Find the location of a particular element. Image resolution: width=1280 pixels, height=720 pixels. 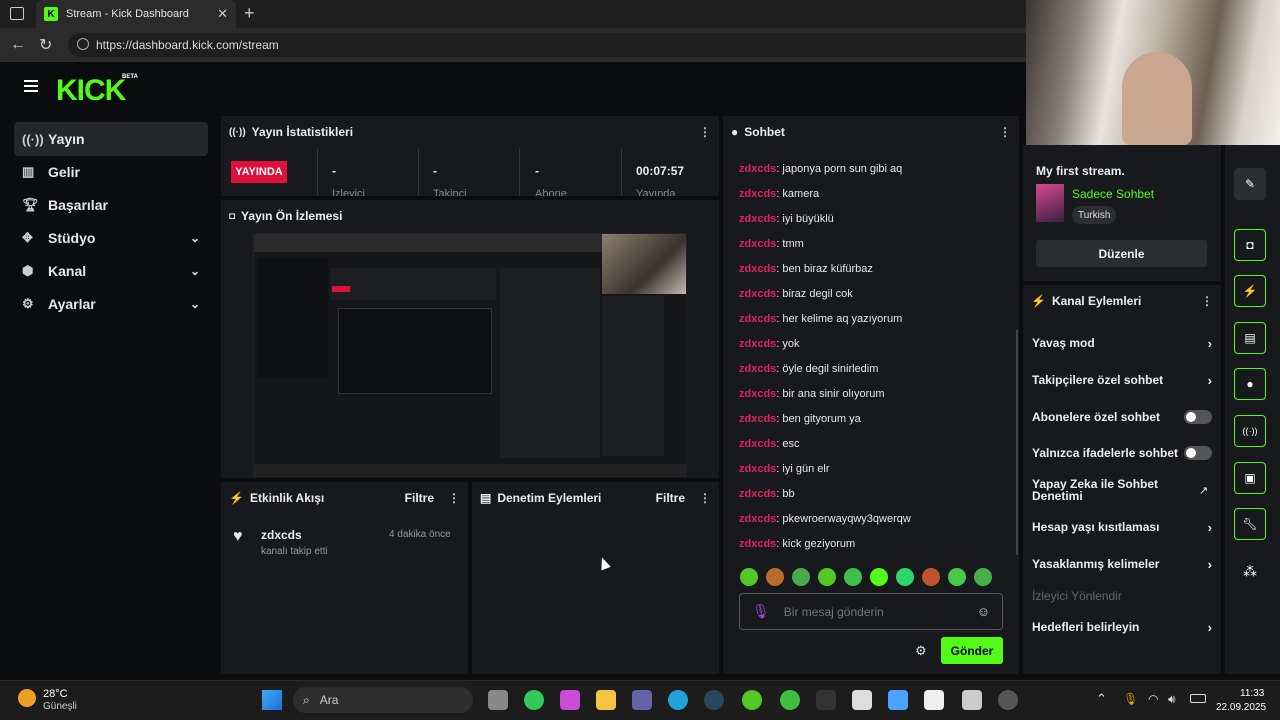

browser-tab: K Stream - Kick Dashboard ✕ is located at coordinates (136, 14).